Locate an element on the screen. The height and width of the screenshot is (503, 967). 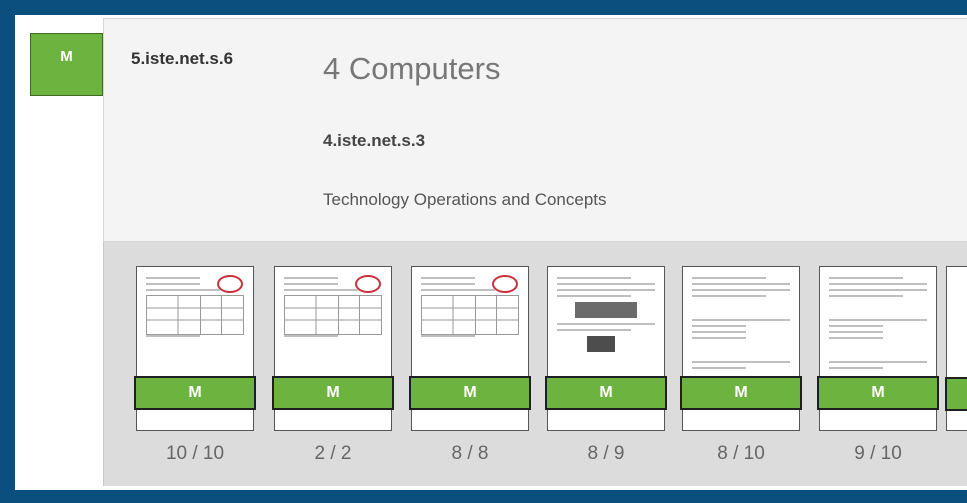
score-label: 2 / 2 is located at coordinates (333, 453).